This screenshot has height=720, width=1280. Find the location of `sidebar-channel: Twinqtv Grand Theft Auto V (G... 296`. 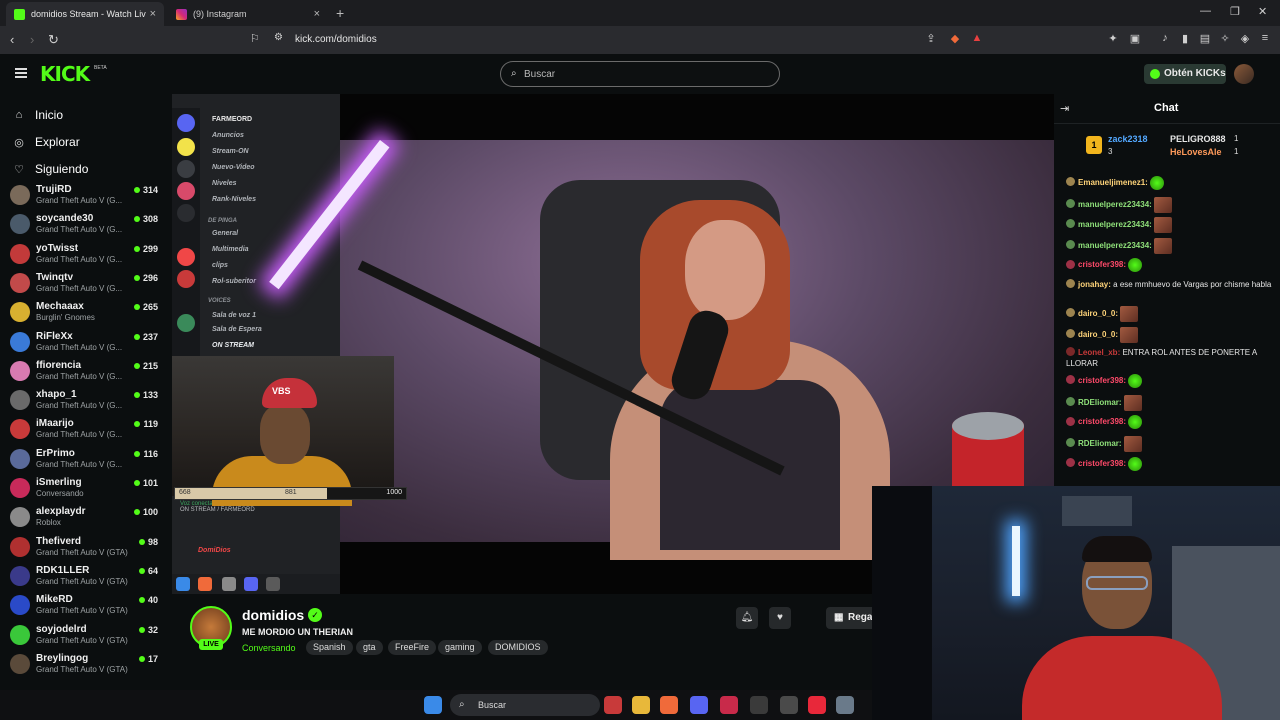

sidebar-channel: Twinqtv Grand Theft Auto V (G... 296 is located at coordinates (86, 283).